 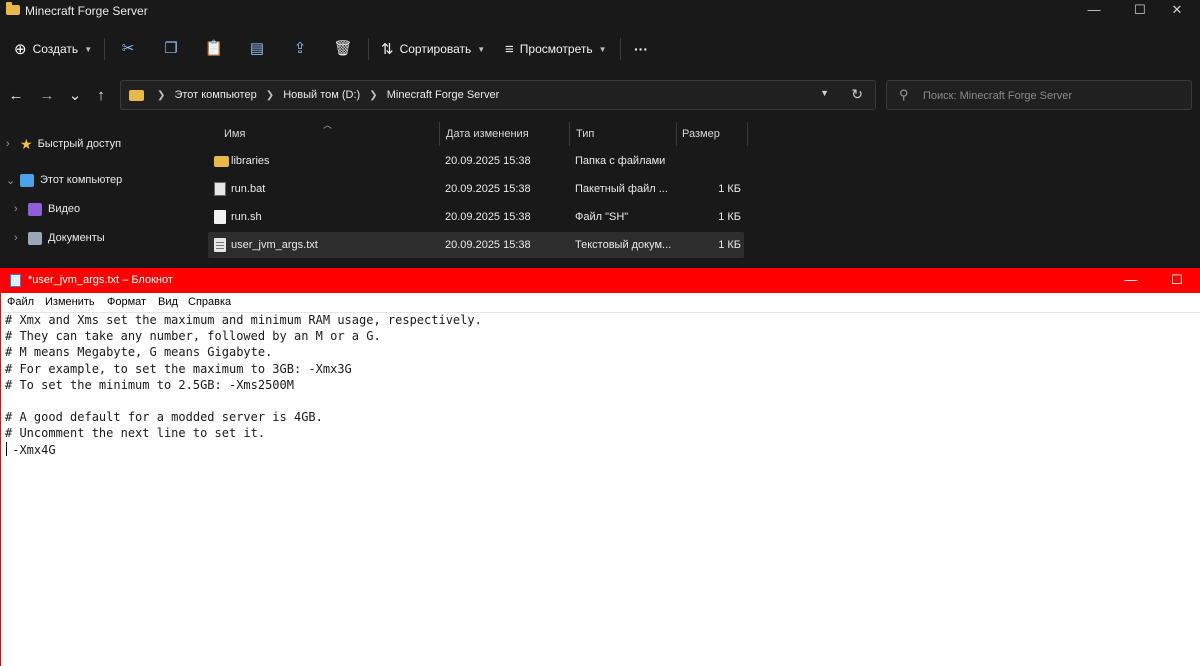 I want to click on sidebar-item-this-pc: ⌄ Этот компьютер, so click(x=64, y=180).